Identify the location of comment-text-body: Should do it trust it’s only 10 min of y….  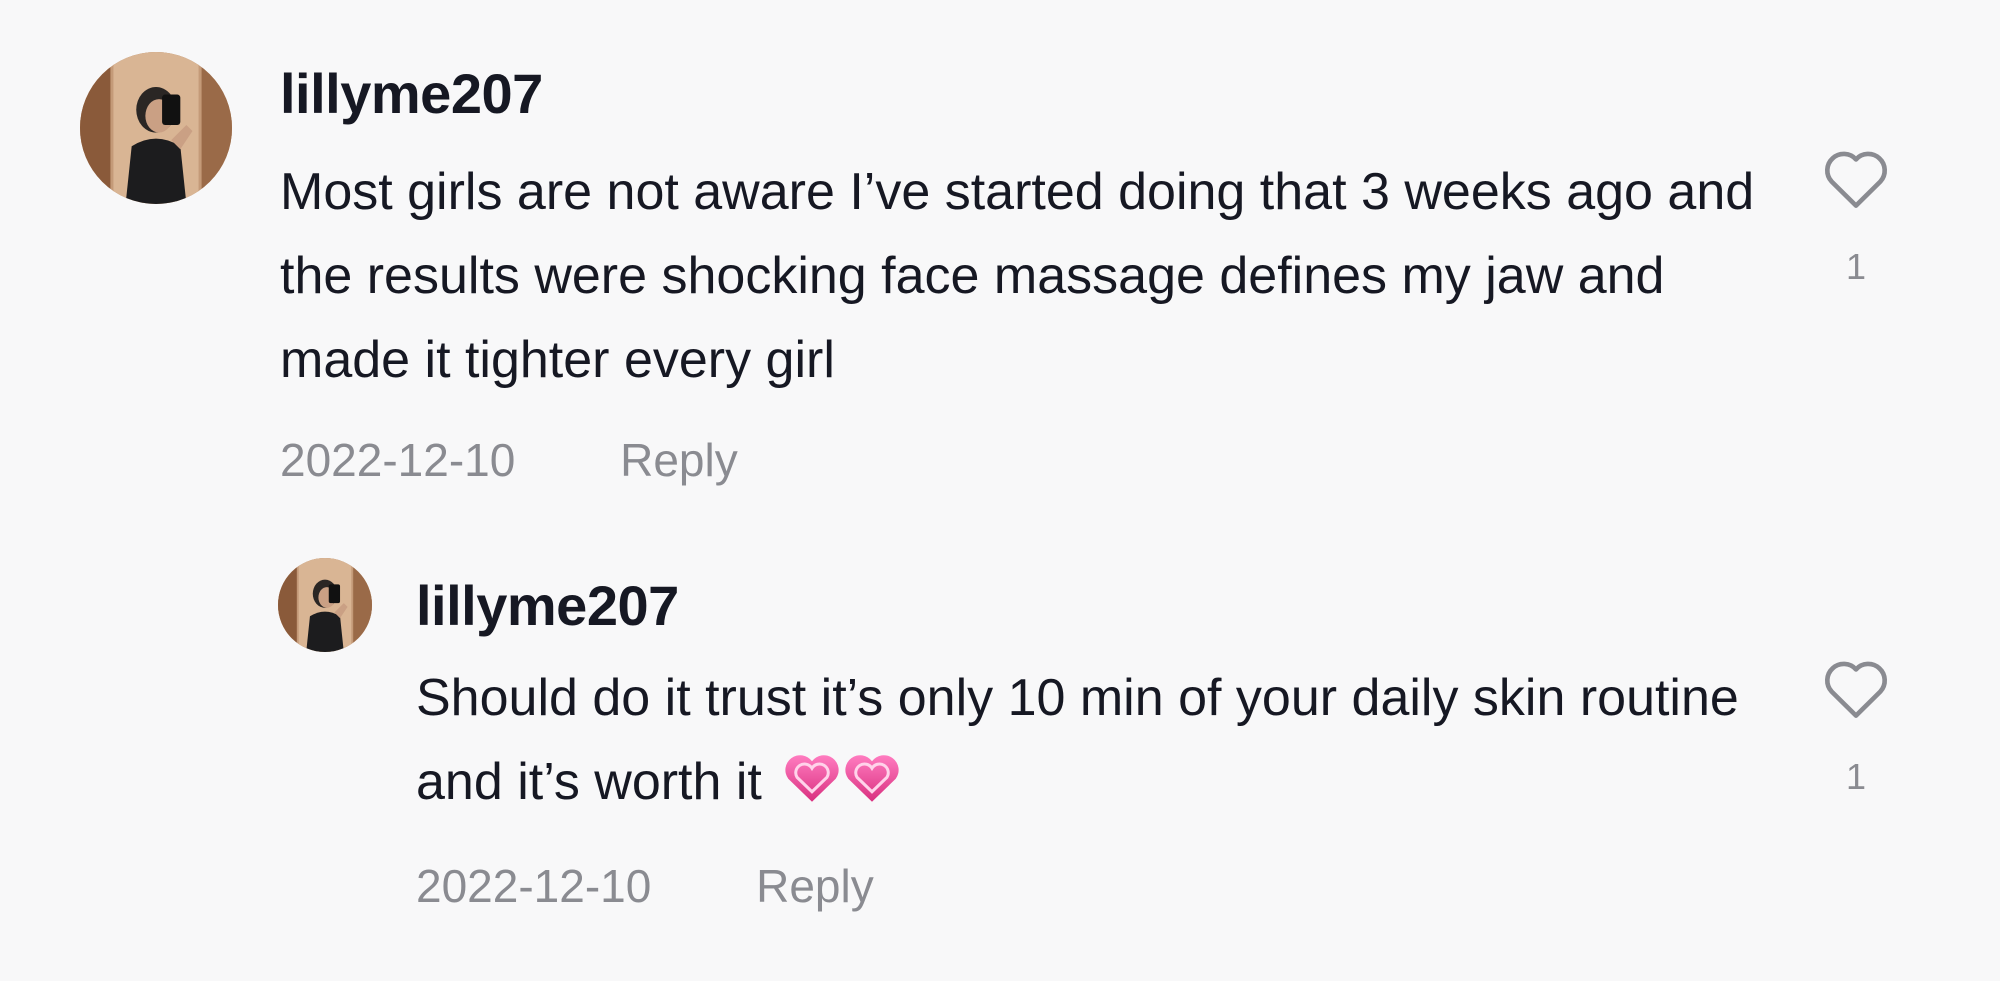
(1077, 740).